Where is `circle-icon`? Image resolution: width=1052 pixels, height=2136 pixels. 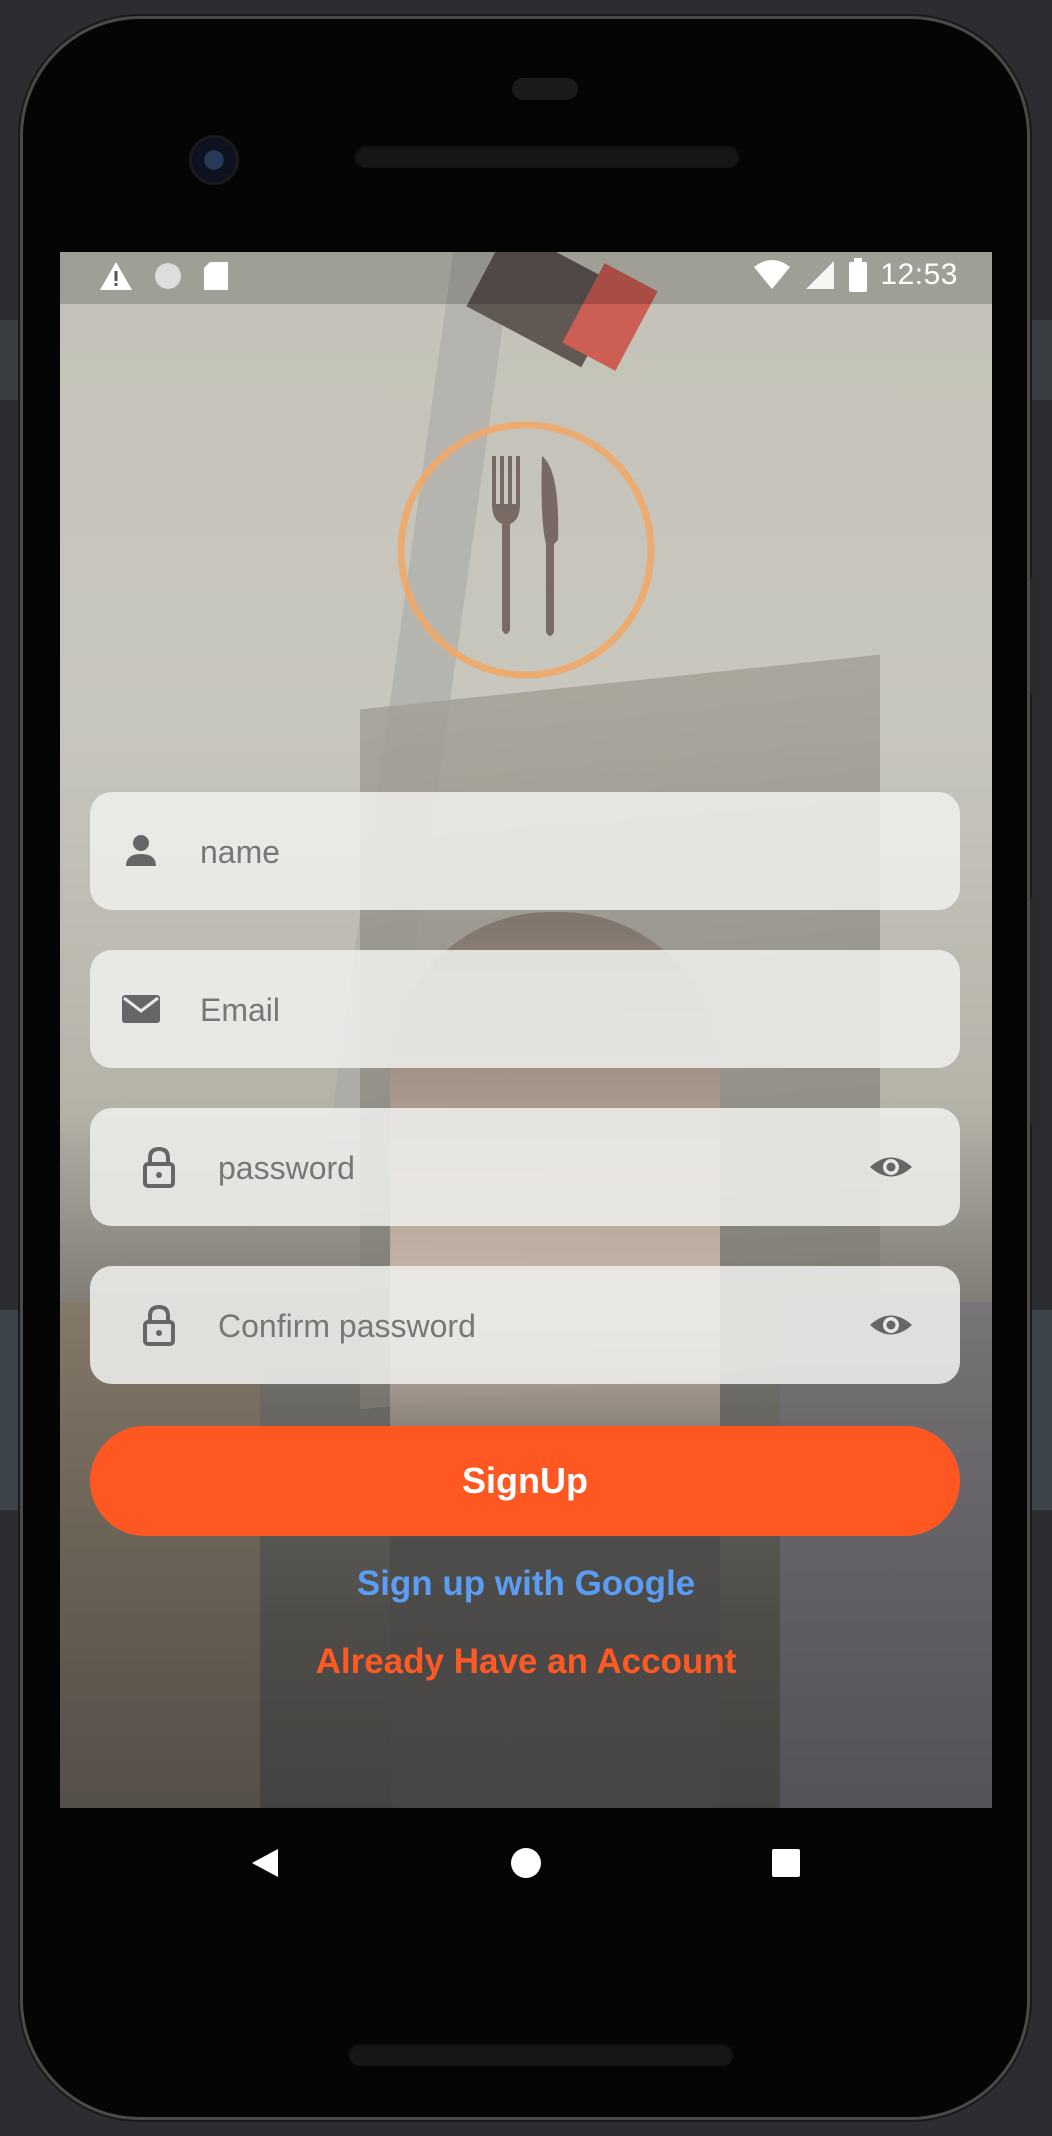 circle-icon is located at coordinates (168, 276).